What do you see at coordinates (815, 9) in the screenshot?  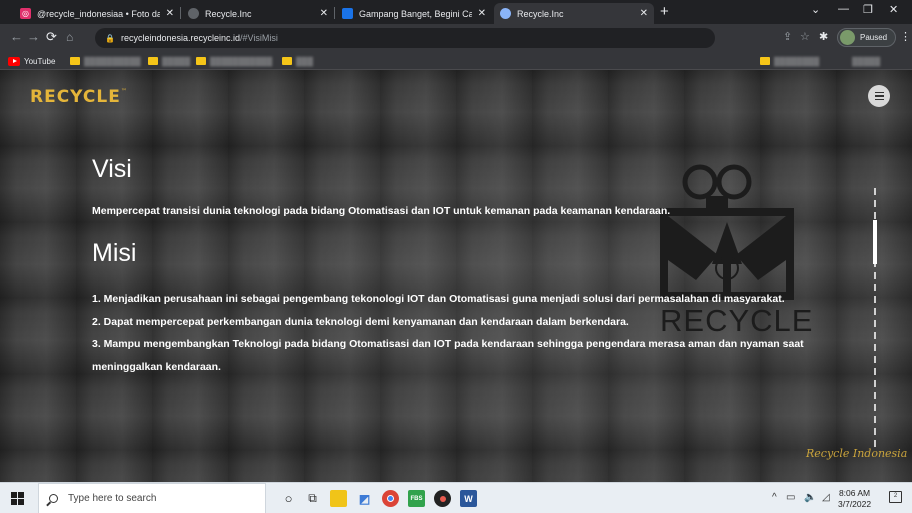 I see `tab-search-icon: ⌄` at bounding box center [815, 9].